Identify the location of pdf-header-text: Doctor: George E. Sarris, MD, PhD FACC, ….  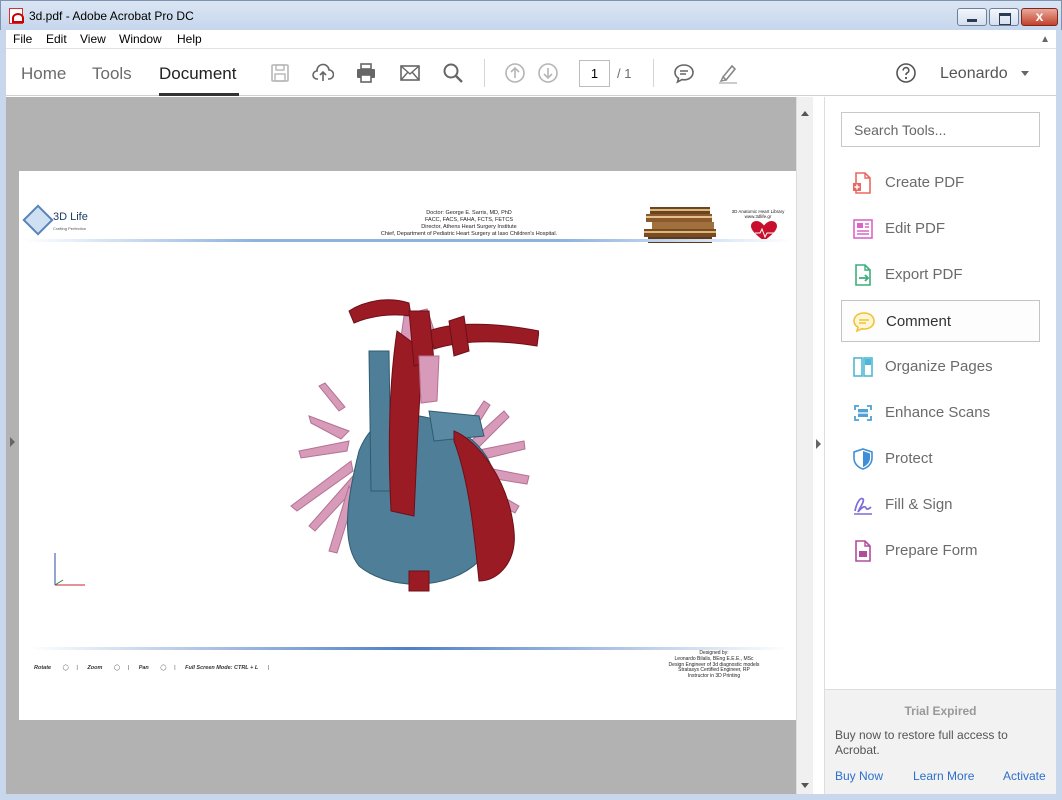
(469, 224).